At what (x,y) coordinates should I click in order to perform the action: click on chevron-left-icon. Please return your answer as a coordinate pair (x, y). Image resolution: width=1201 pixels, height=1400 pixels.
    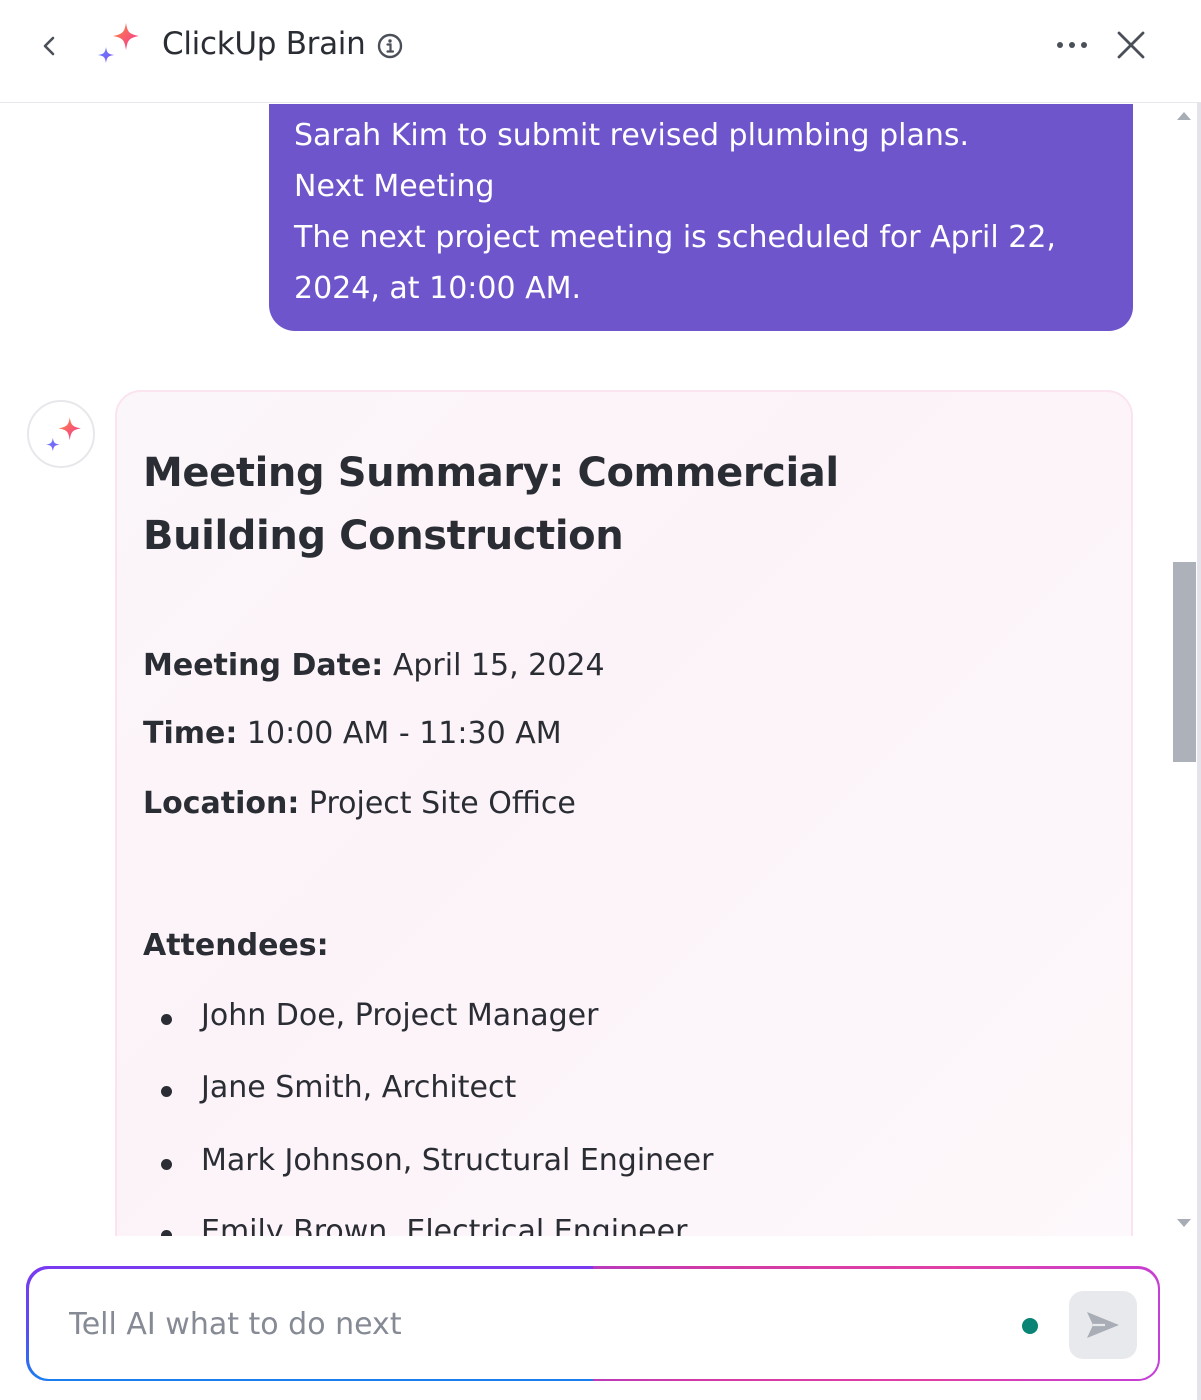
    Looking at the image, I should click on (49, 46).